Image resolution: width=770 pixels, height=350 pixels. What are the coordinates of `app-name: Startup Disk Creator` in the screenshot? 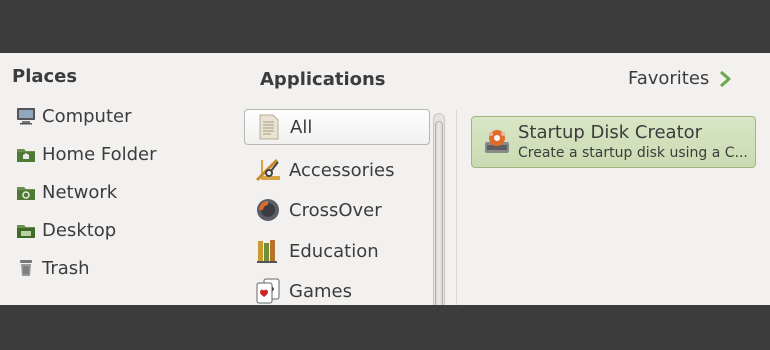 It's located at (610, 132).